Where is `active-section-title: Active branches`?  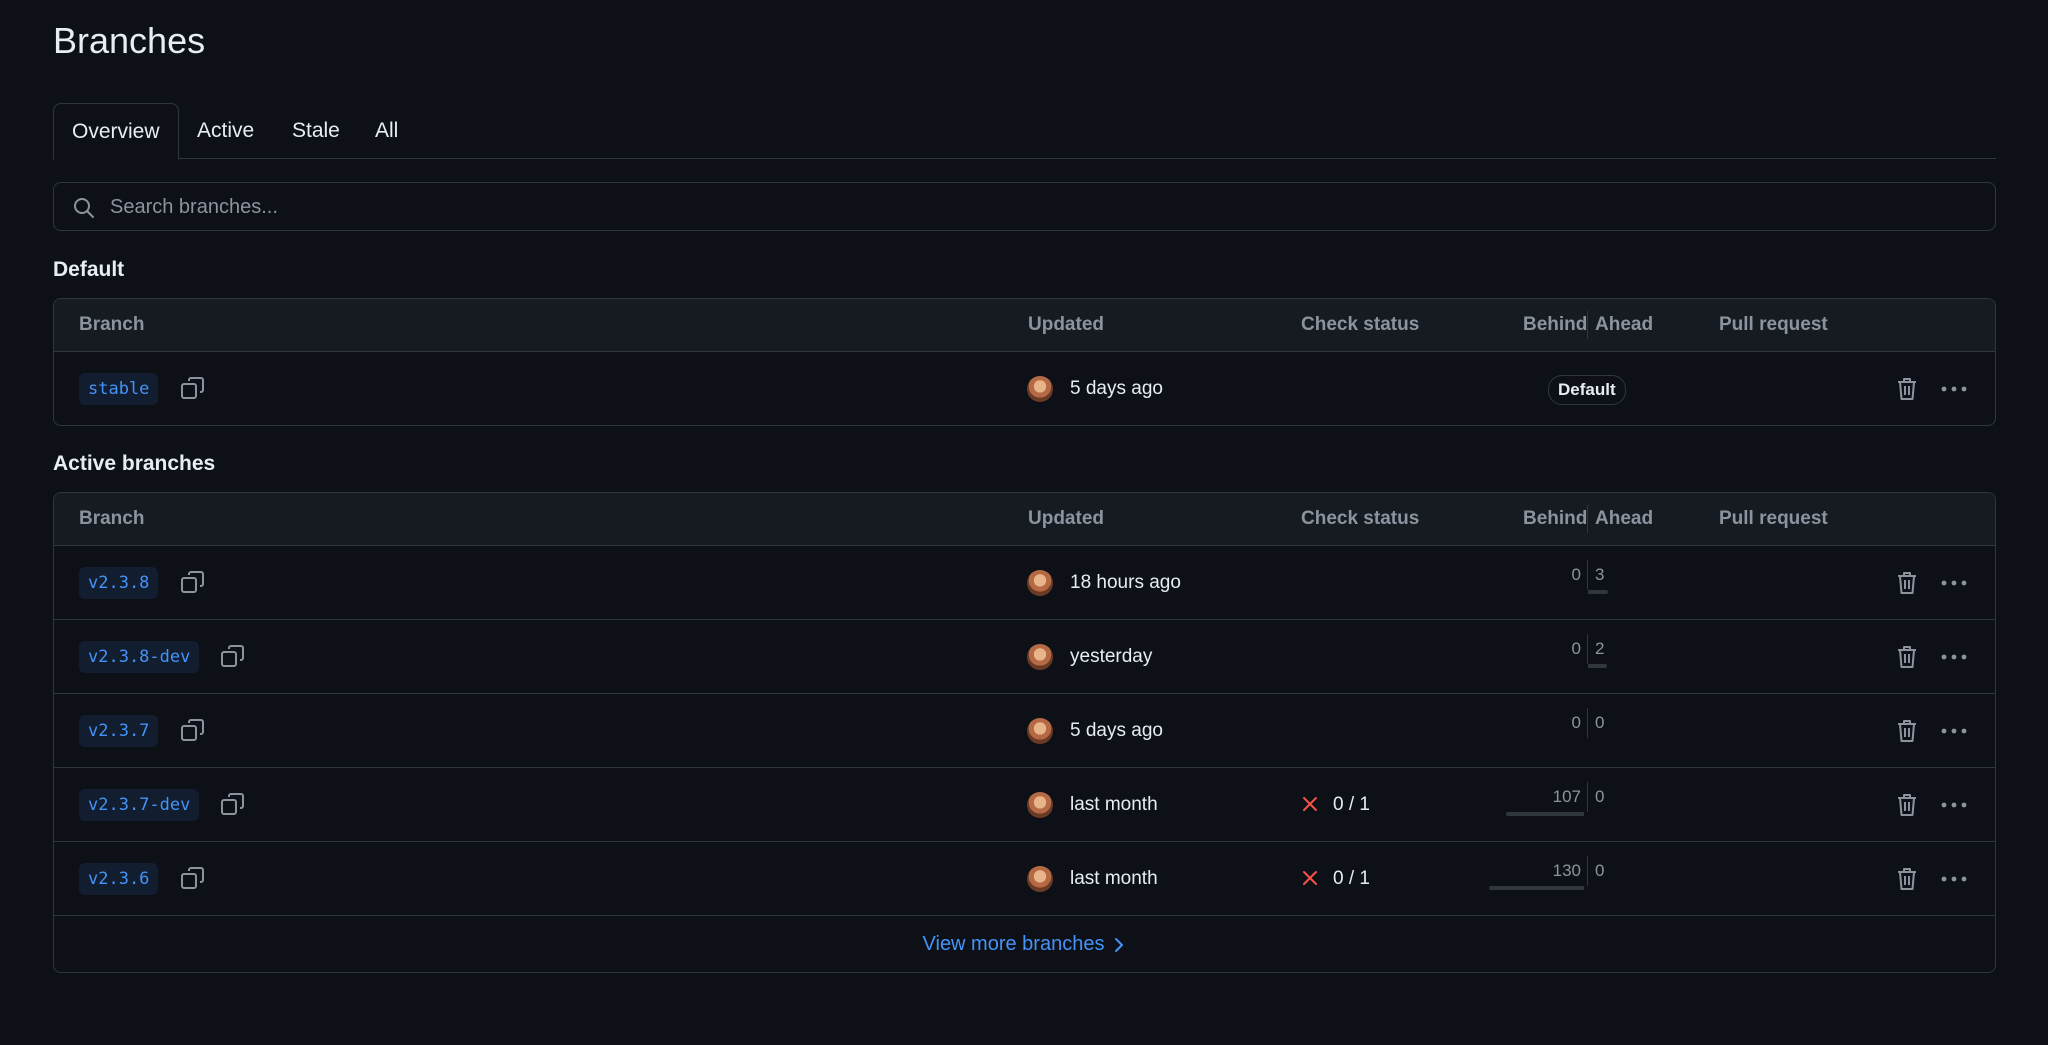 active-section-title: Active branches is located at coordinates (134, 463).